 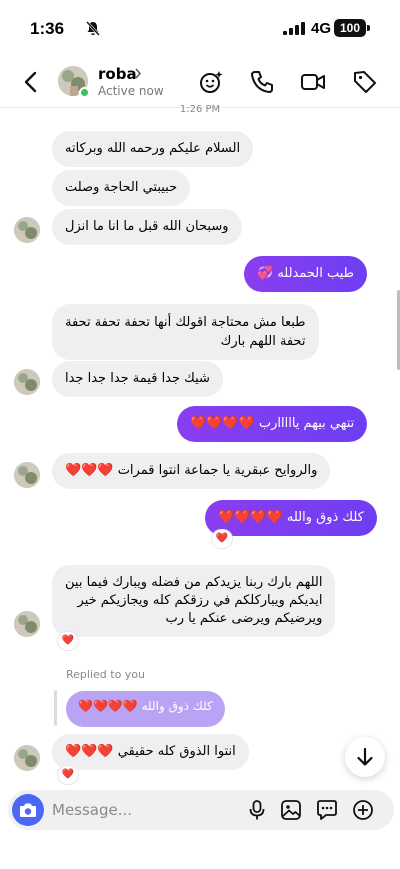 What do you see at coordinates (145, 709) in the screenshot?
I see `quoted-message: كلك ذوق والله ❤️❤️❤️❤️` at bounding box center [145, 709].